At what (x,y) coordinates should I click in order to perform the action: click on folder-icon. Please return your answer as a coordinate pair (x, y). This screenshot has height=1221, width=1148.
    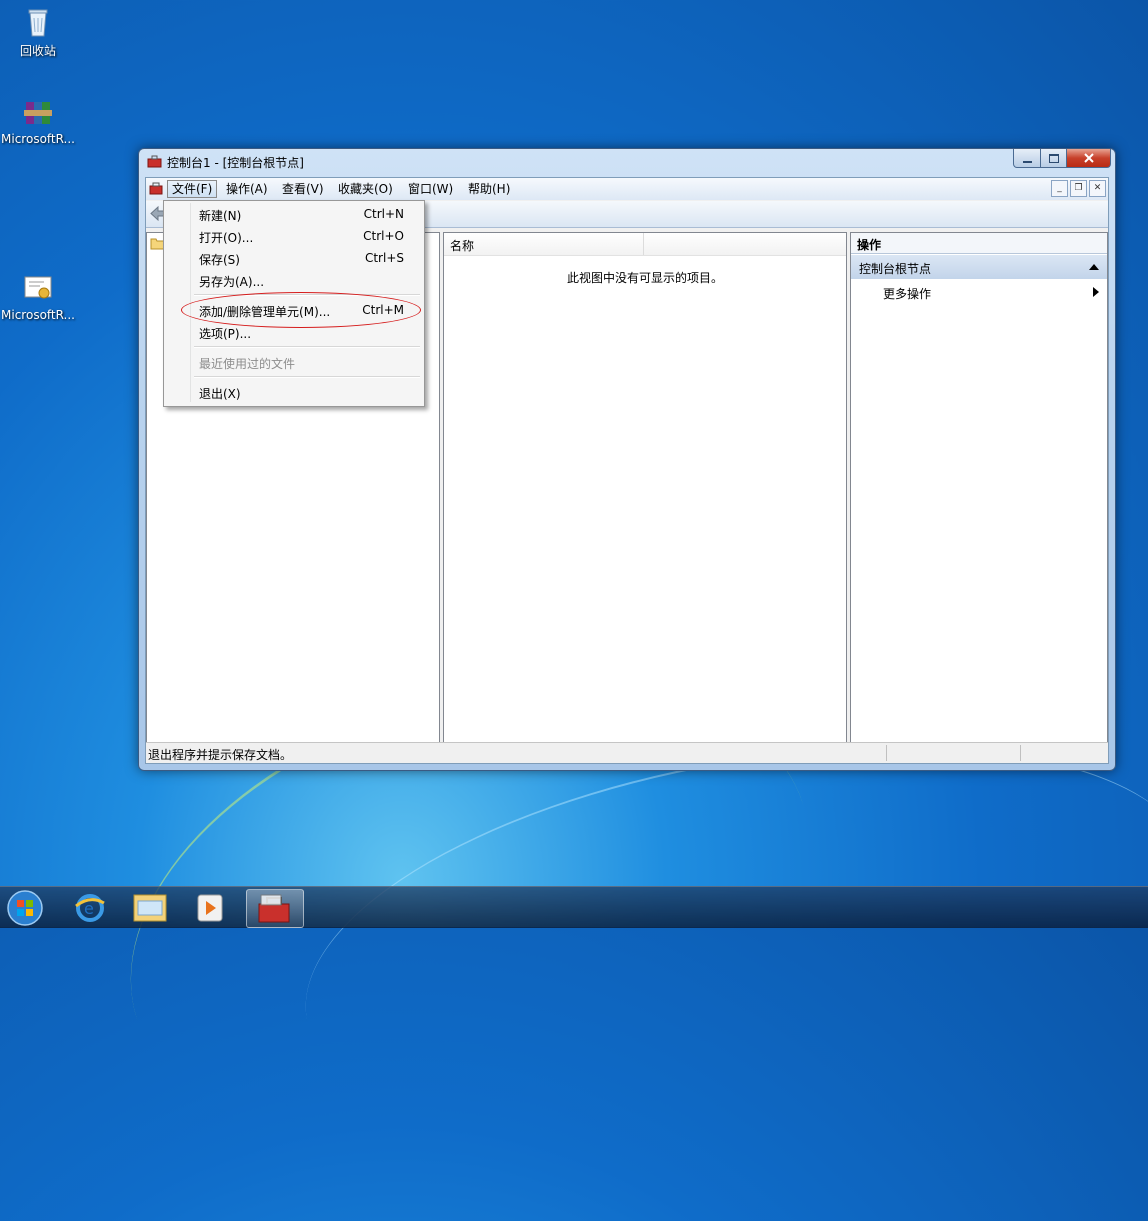
    Looking at the image, I should click on (150, 908).